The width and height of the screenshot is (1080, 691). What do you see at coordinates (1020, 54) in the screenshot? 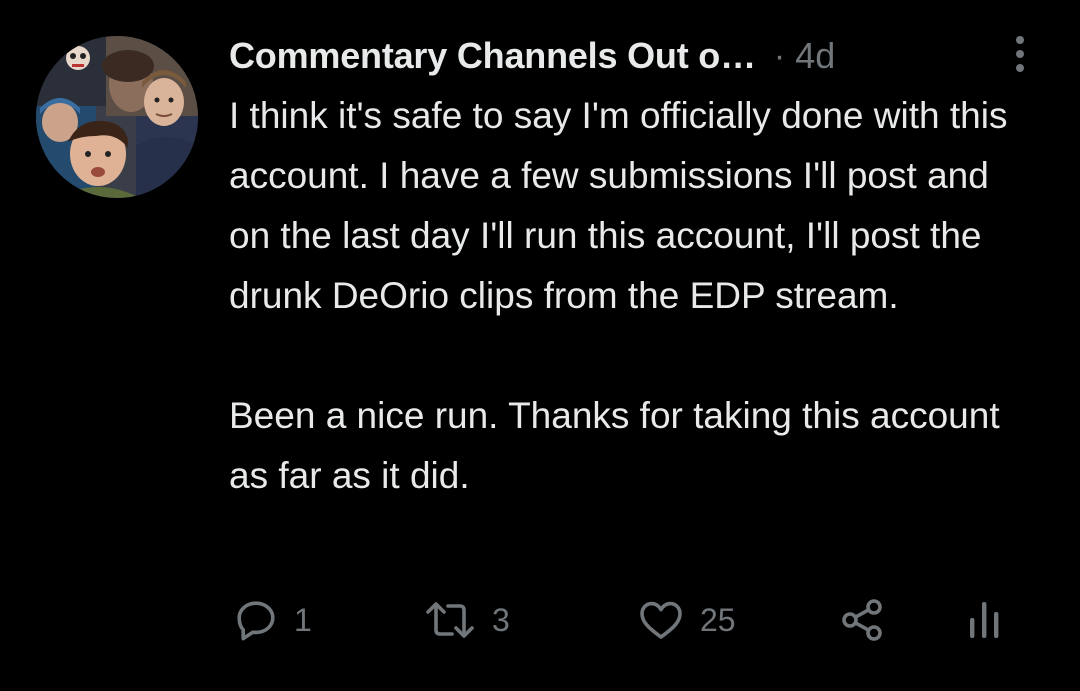
I see `more-options-button` at bounding box center [1020, 54].